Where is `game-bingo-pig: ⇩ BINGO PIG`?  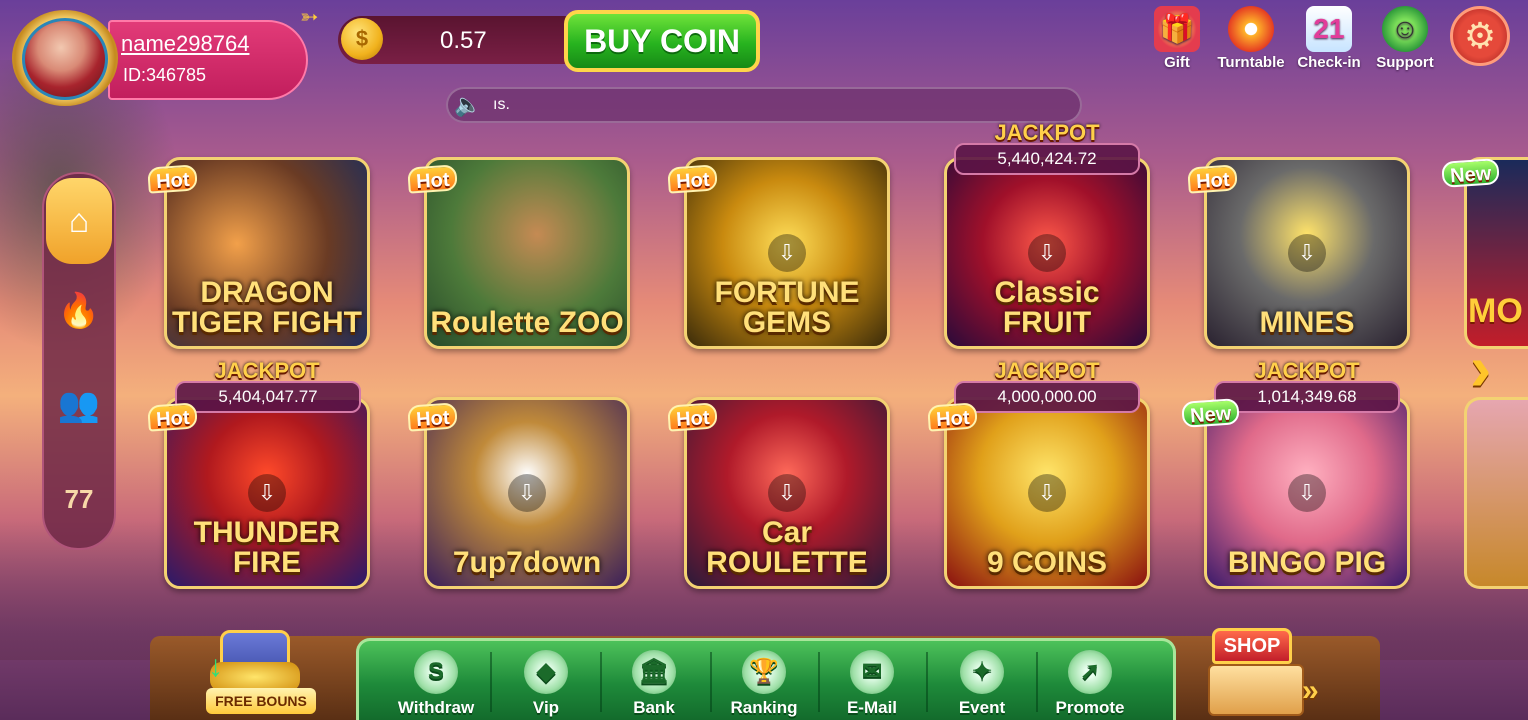 game-bingo-pig: ⇩ BINGO PIG is located at coordinates (1307, 493).